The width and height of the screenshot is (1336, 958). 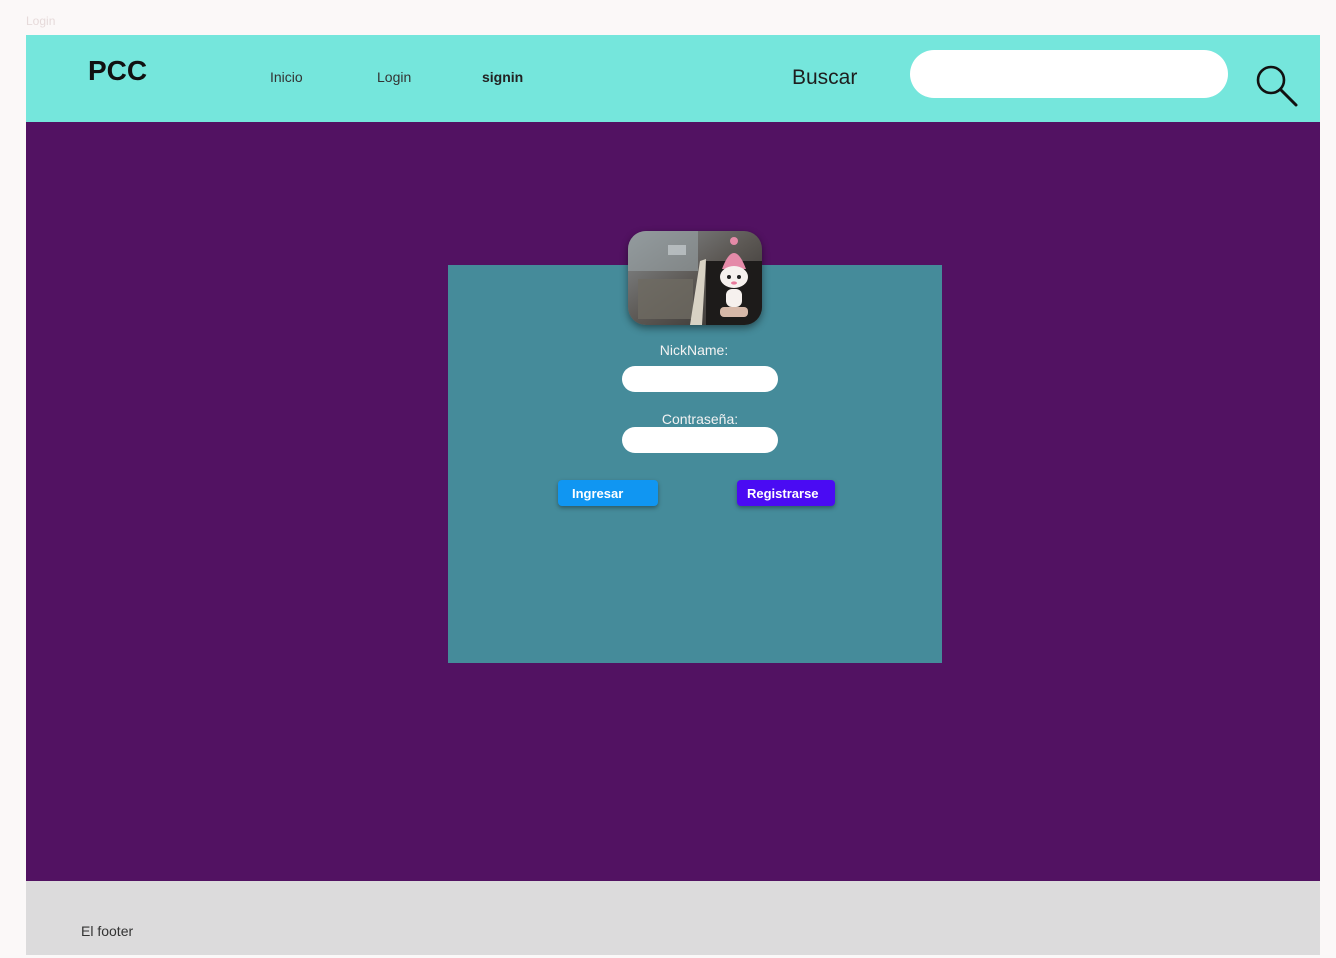 What do you see at coordinates (700, 419) in the screenshot?
I see `password-label: Contraseña:` at bounding box center [700, 419].